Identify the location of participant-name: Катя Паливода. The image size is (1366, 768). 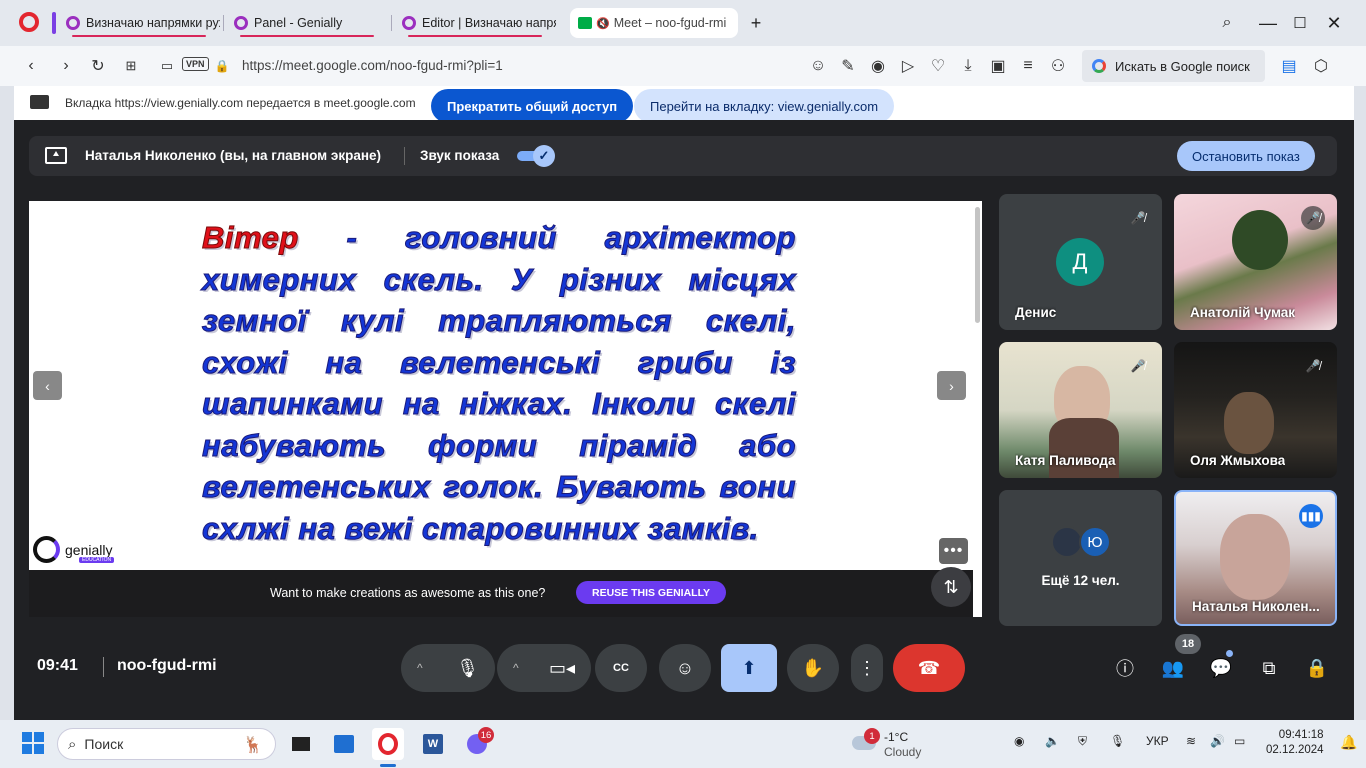
(1065, 460).